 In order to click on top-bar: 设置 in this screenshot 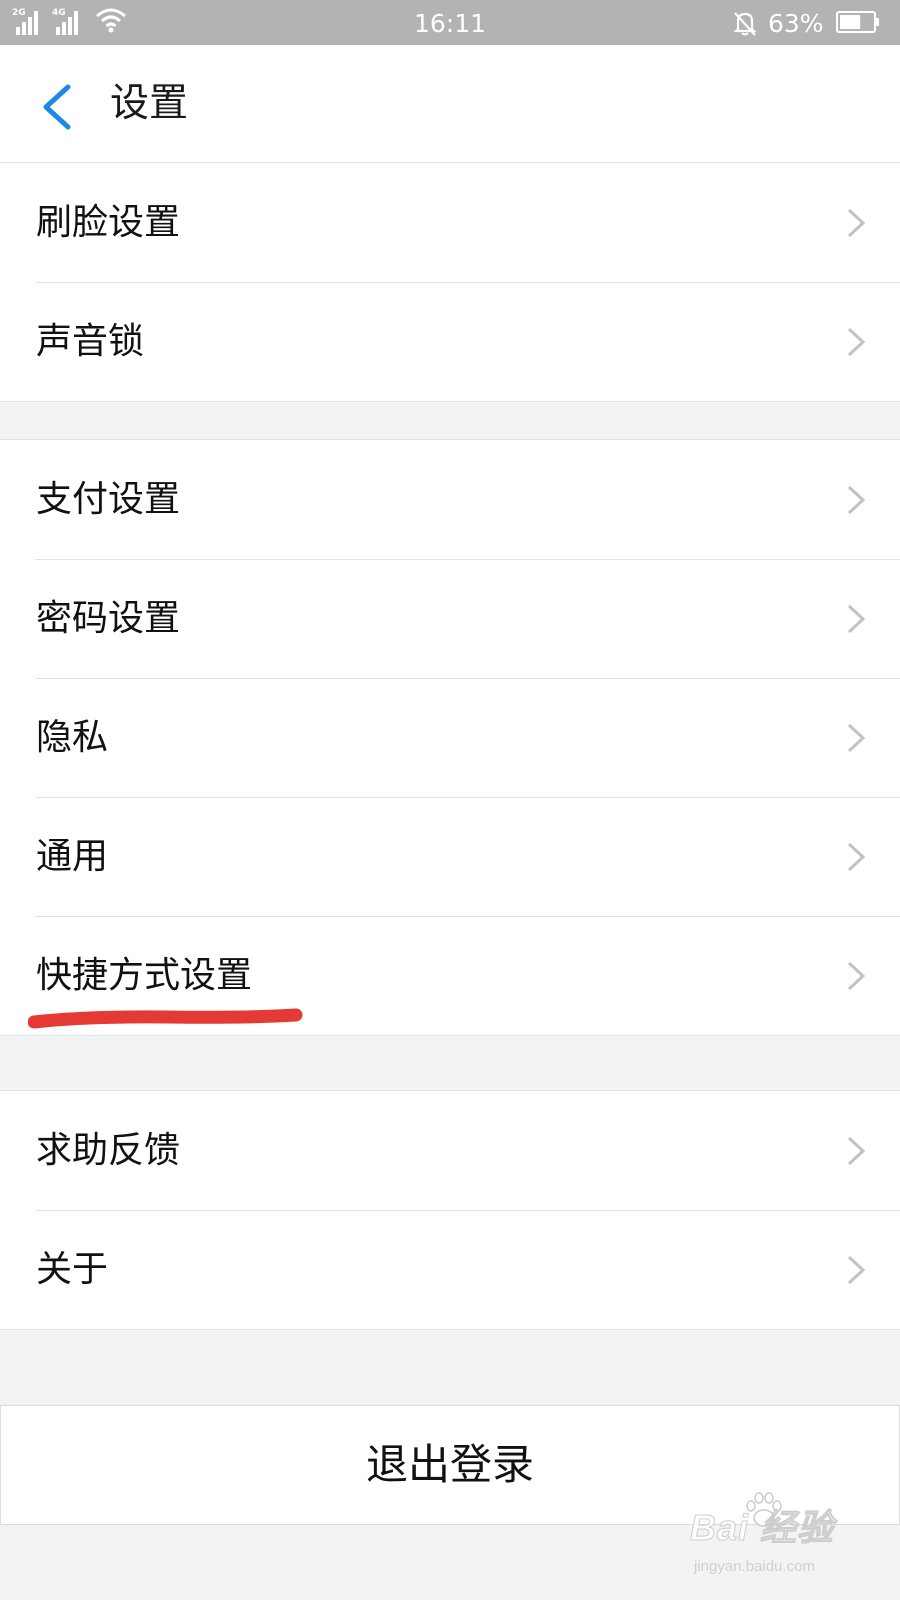, I will do `click(450, 104)`.